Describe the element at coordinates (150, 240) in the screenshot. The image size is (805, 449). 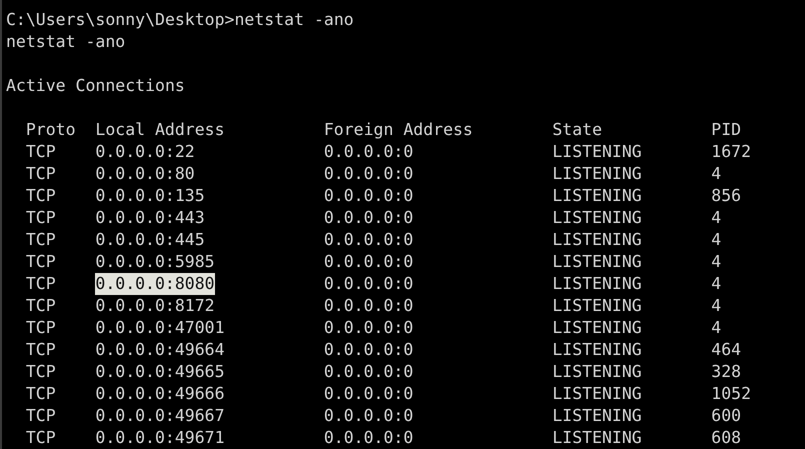
I see `table-cell: 0.0.0.0:445` at that location.